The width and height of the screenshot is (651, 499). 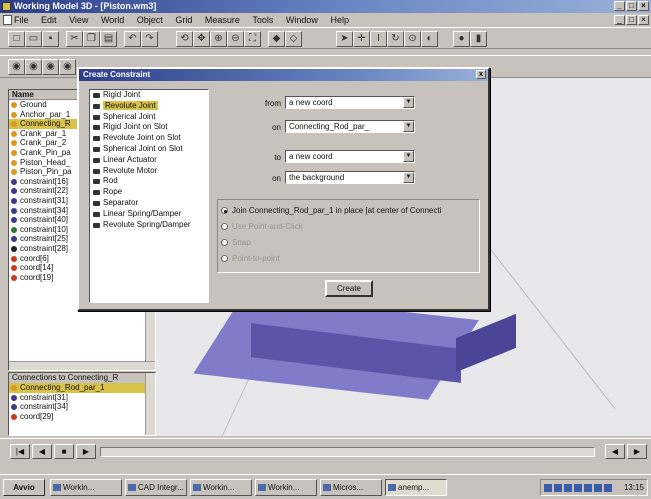 I want to click on move-icon: ✛, so click(x=361, y=39).